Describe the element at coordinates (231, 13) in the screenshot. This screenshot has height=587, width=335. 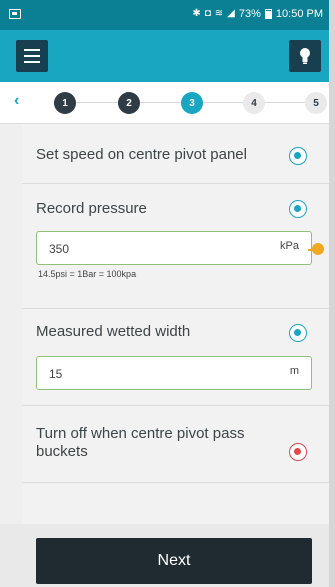
I see `signal-icon: ◢` at that location.